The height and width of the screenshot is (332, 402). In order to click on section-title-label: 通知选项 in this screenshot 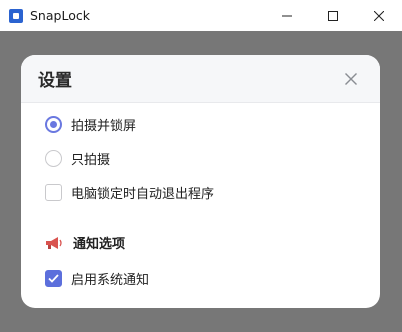, I will do `click(99, 244)`.